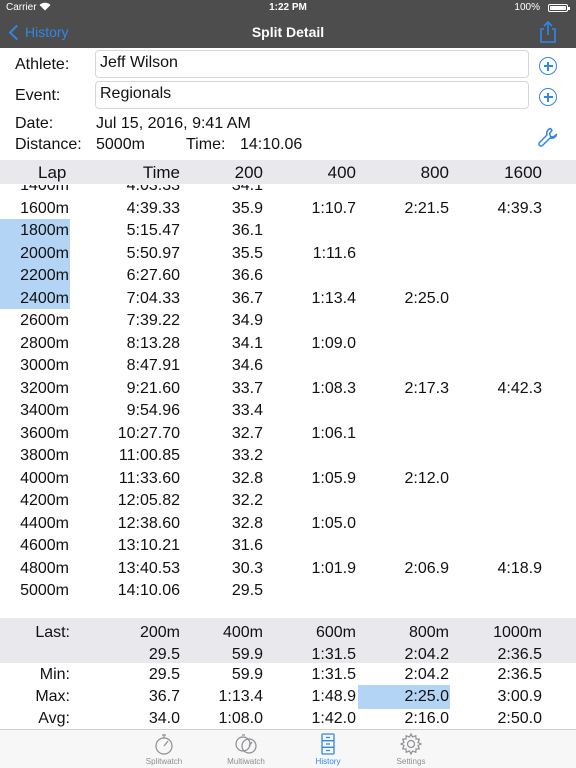 The image size is (576, 768). I want to click on share-icon, so click(548, 32).